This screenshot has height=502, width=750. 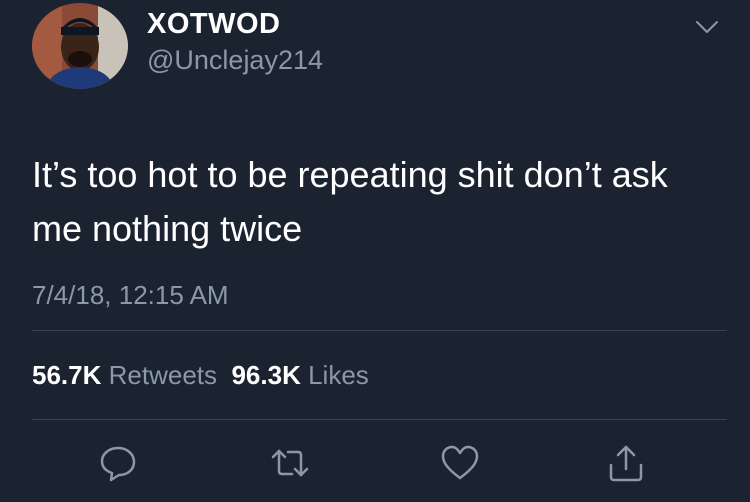 I want to click on engagement-stats: 56.7K Retweets 96.3K Likes, so click(x=200, y=375).